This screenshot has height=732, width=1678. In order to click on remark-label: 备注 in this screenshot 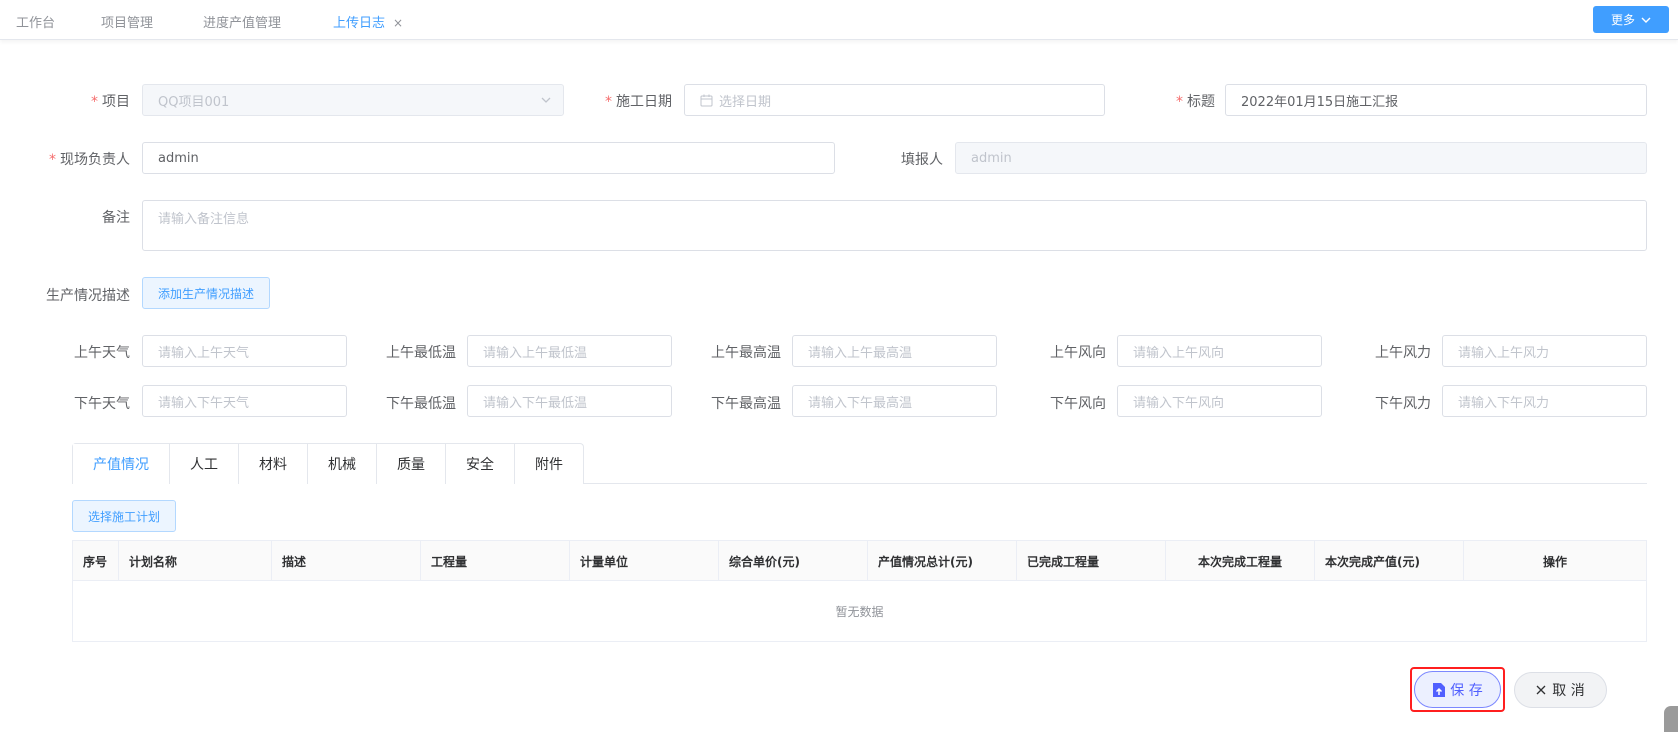, I will do `click(116, 218)`.